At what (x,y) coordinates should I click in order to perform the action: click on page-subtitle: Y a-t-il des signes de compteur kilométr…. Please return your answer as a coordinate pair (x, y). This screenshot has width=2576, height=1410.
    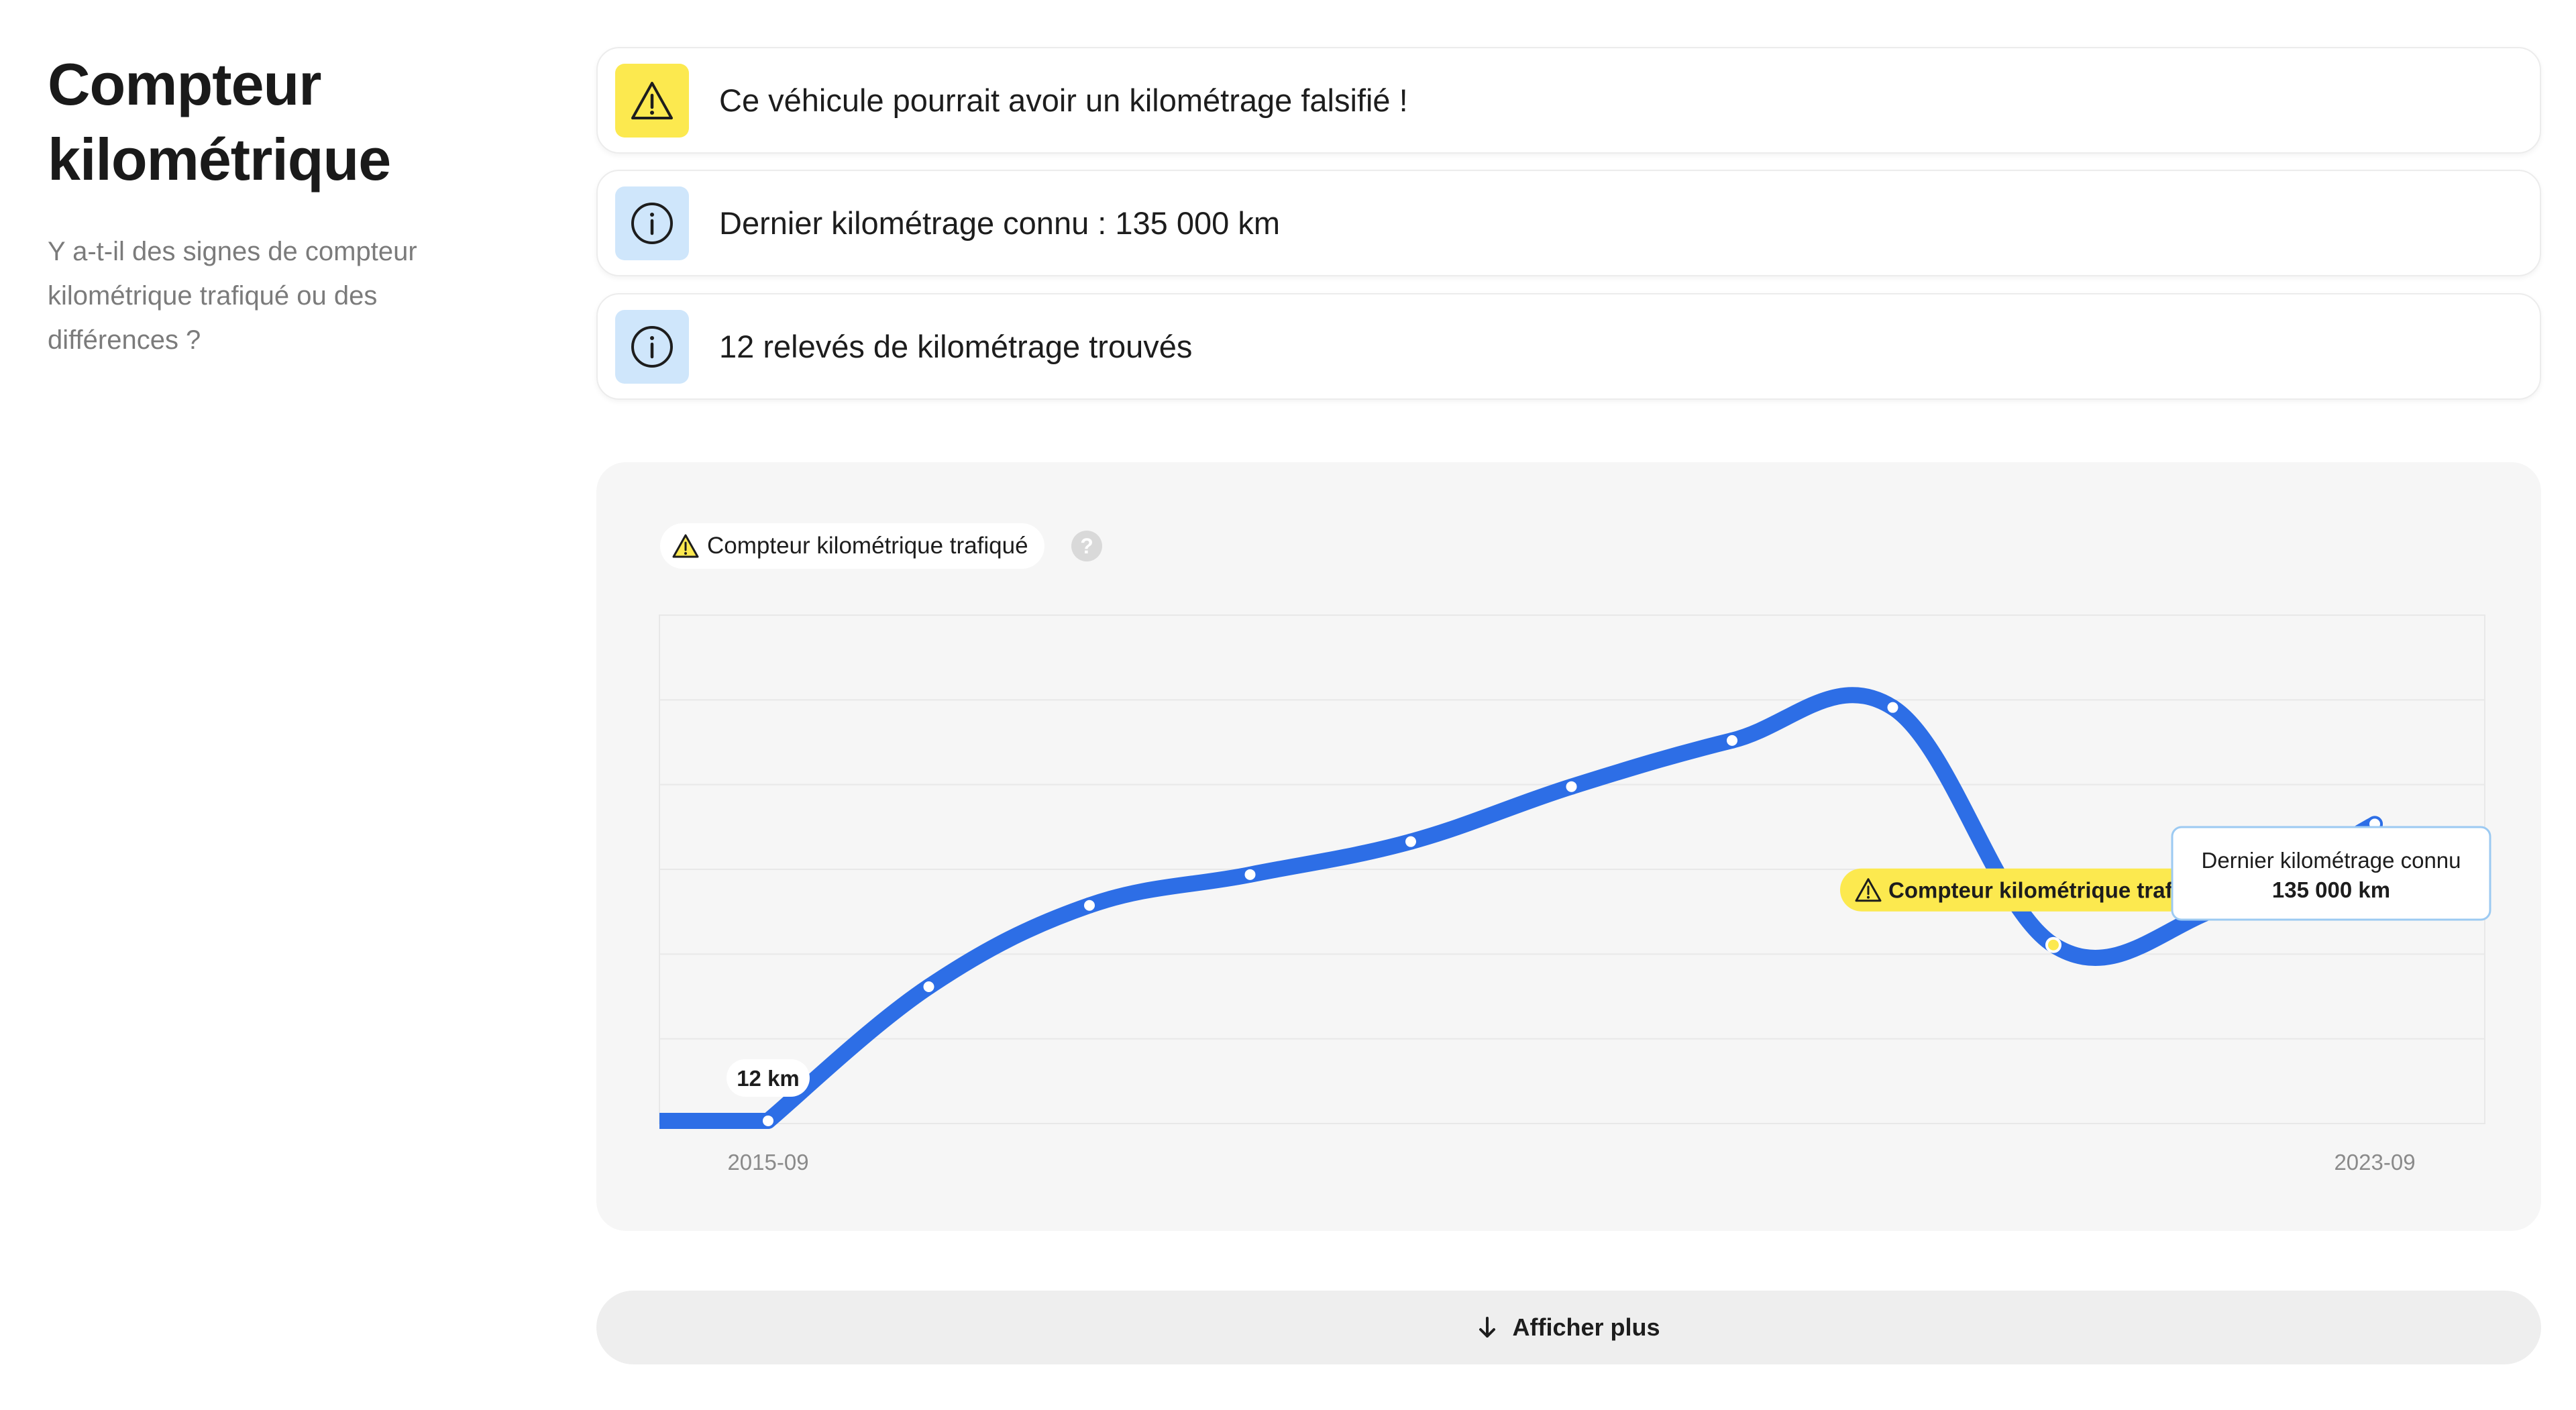
    Looking at the image, I should click on (232, 296).